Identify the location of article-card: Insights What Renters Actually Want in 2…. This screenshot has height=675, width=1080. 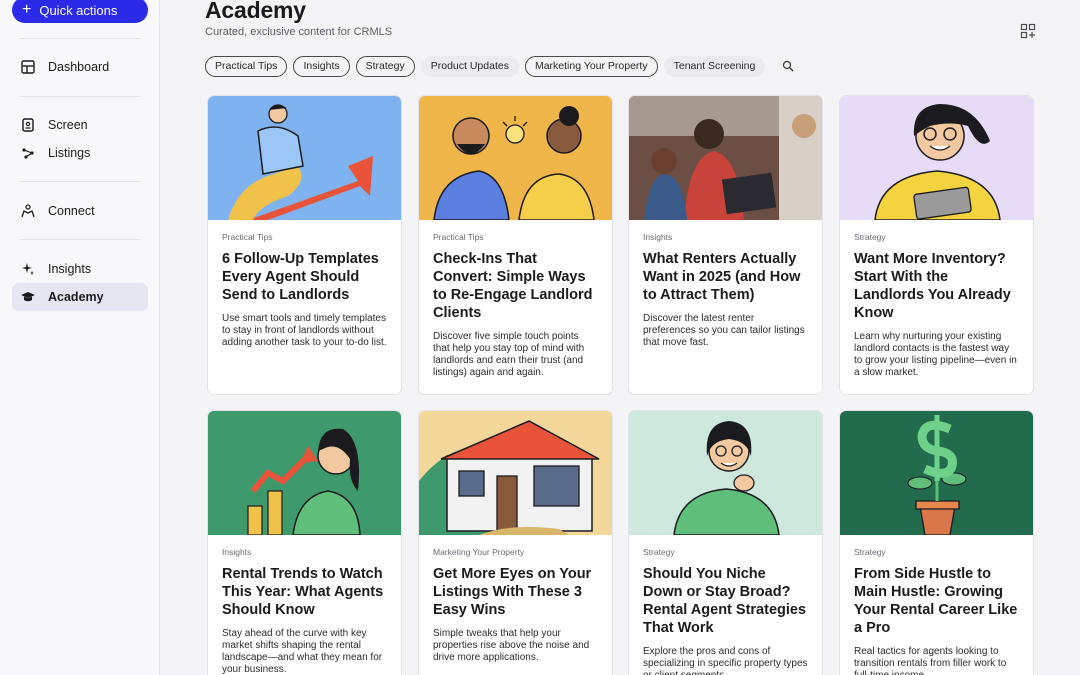
(725, 245).